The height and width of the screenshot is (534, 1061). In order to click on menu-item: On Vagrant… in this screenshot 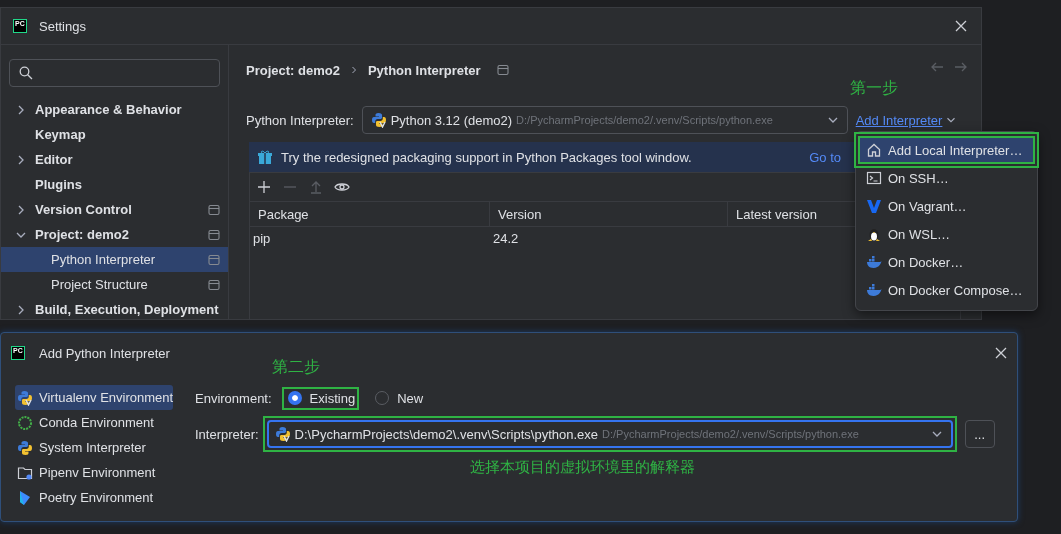, I will do `click(946, 206)`.